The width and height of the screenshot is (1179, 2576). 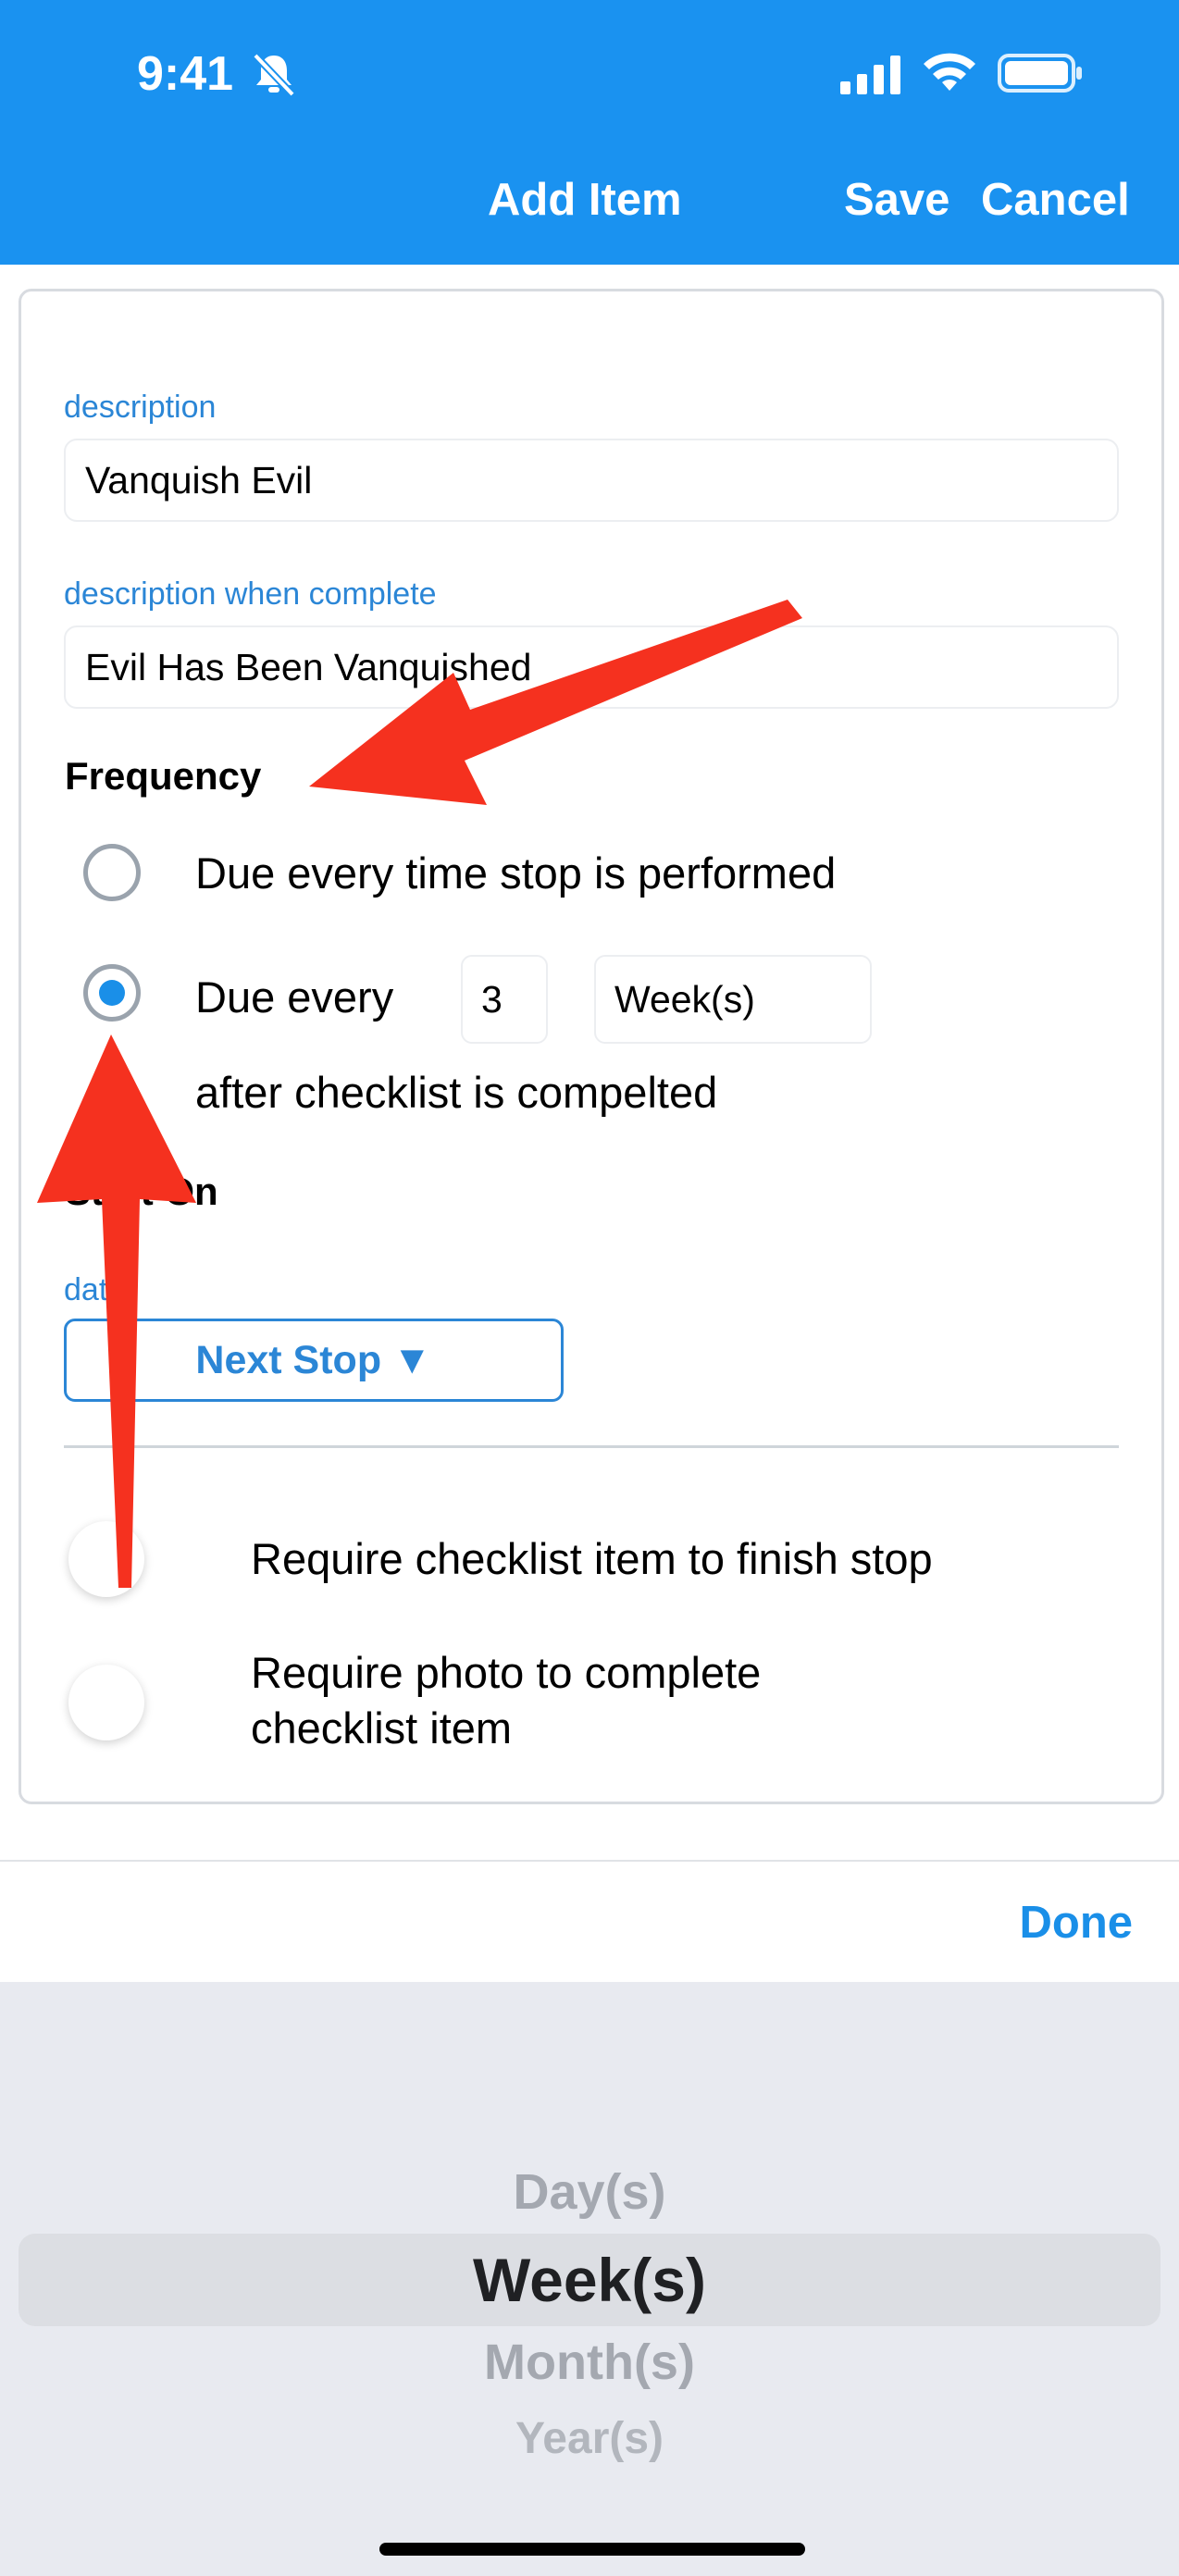 What do you see at coordinates (507, 1672) in the screenshot?
I see `toggle-photo-line1: Require photo to complete` at bounding box center [507, 1672].